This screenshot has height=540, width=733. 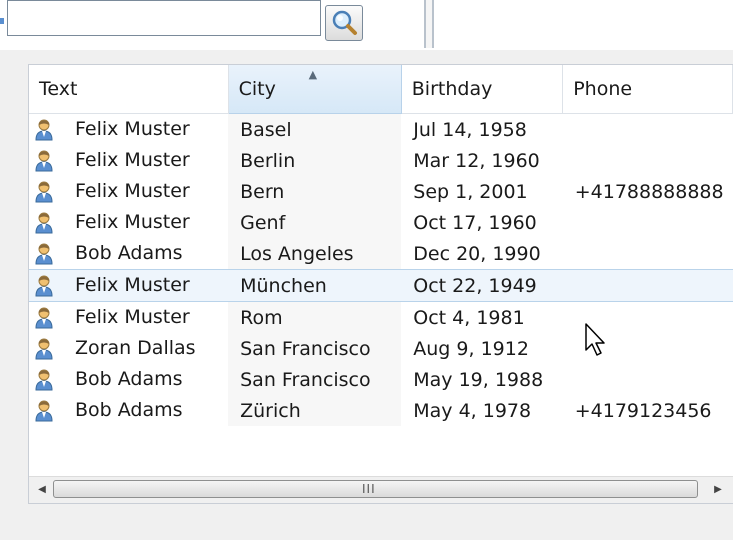 What do you see at coordinates (257, 89) in the screenshot?
I see `column-header-city-label: City` at bounding box center [257, 89].